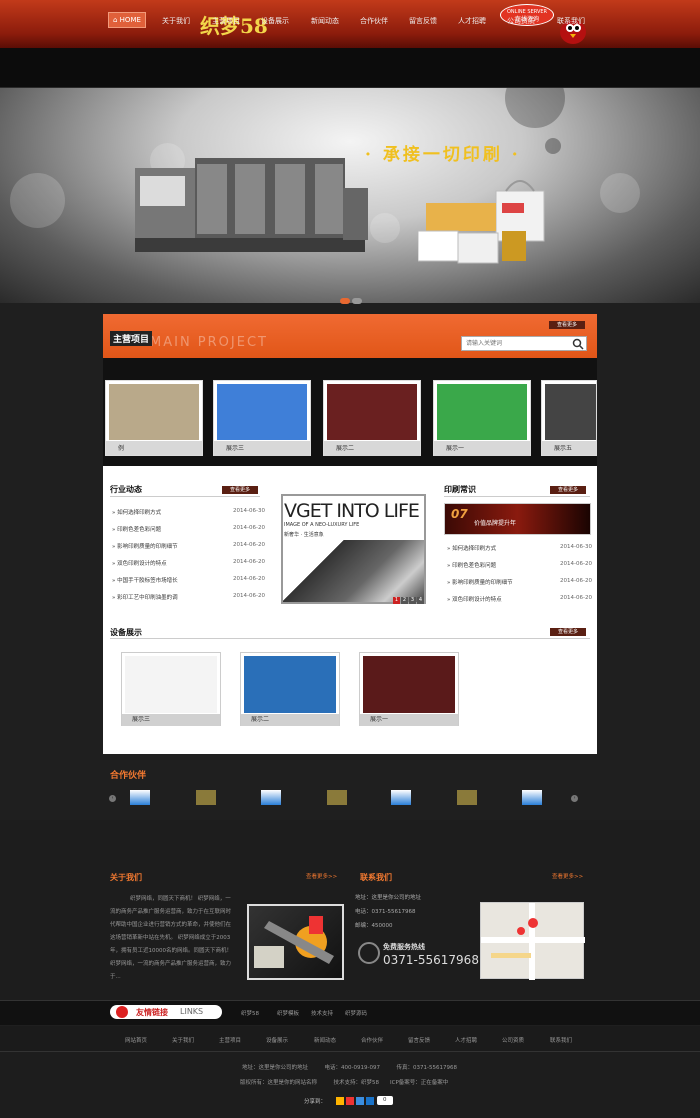 The height and width of the screenshot is (1118, 700). I want to click on footer-nav-item: 设备展示, so click(277, 1040).